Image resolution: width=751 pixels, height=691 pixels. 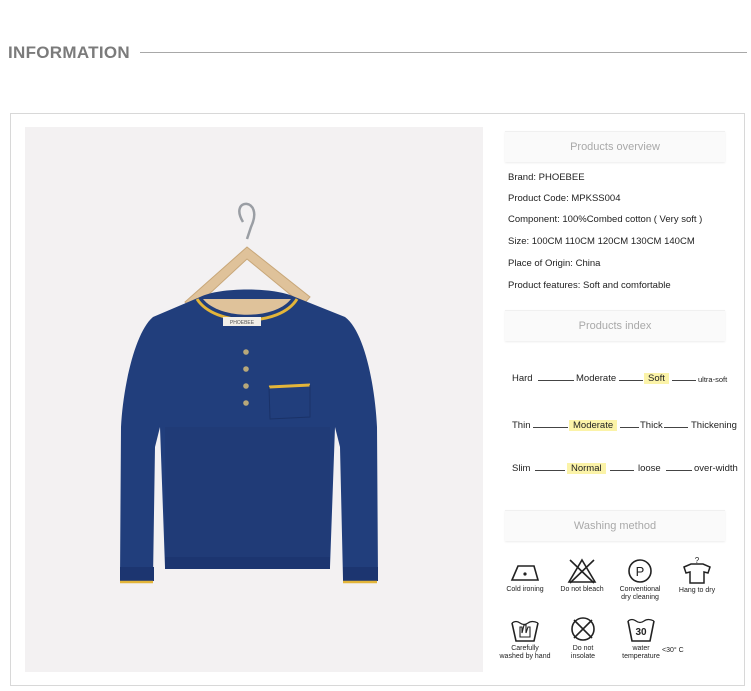 I want to click on scale-thickening: Thickening, so click(x=714, y=425).